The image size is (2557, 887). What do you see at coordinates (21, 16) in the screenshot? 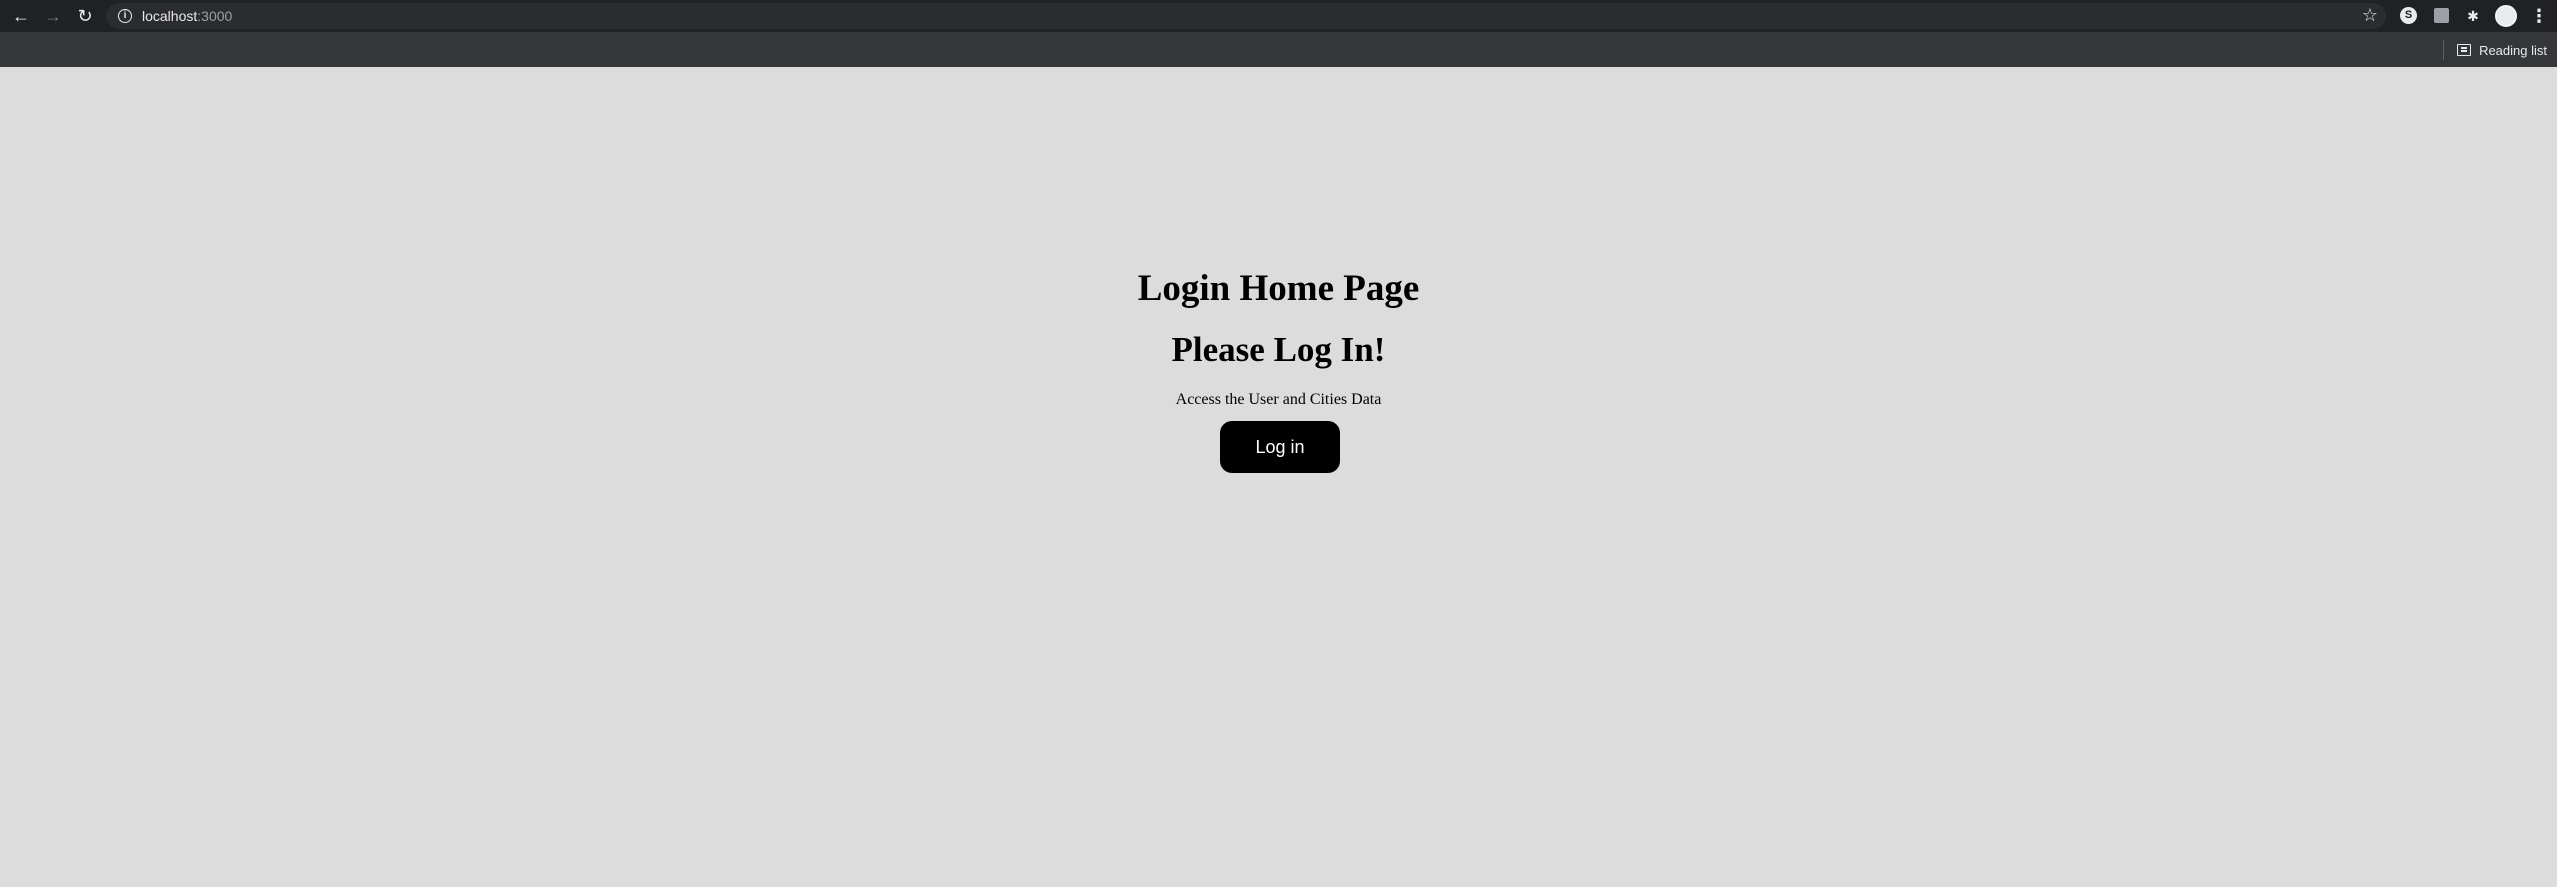
I see `back-arrow-icon: ←` at bounding box center [21, 16].